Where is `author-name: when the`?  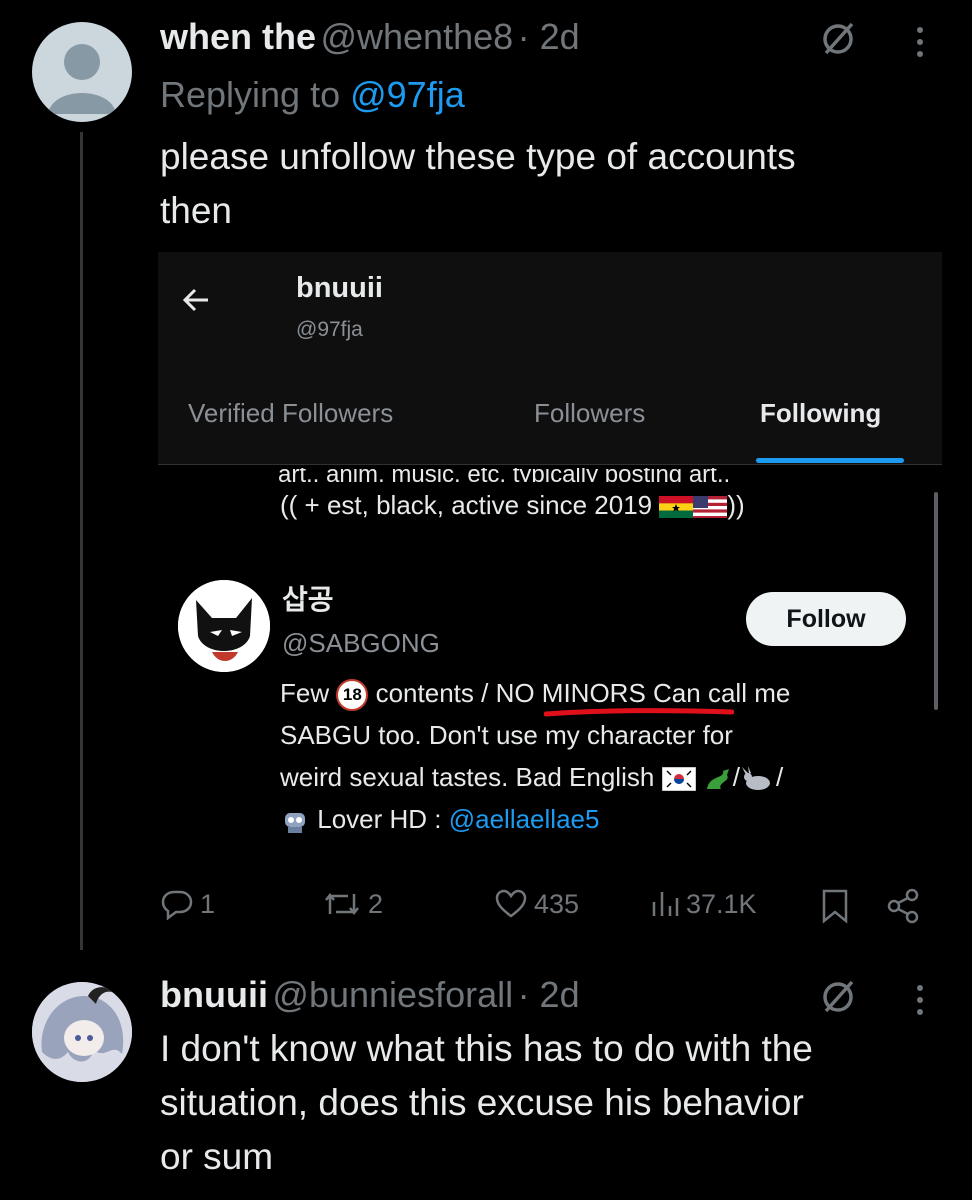
author-name: when the is located at coordinates (238, 36).